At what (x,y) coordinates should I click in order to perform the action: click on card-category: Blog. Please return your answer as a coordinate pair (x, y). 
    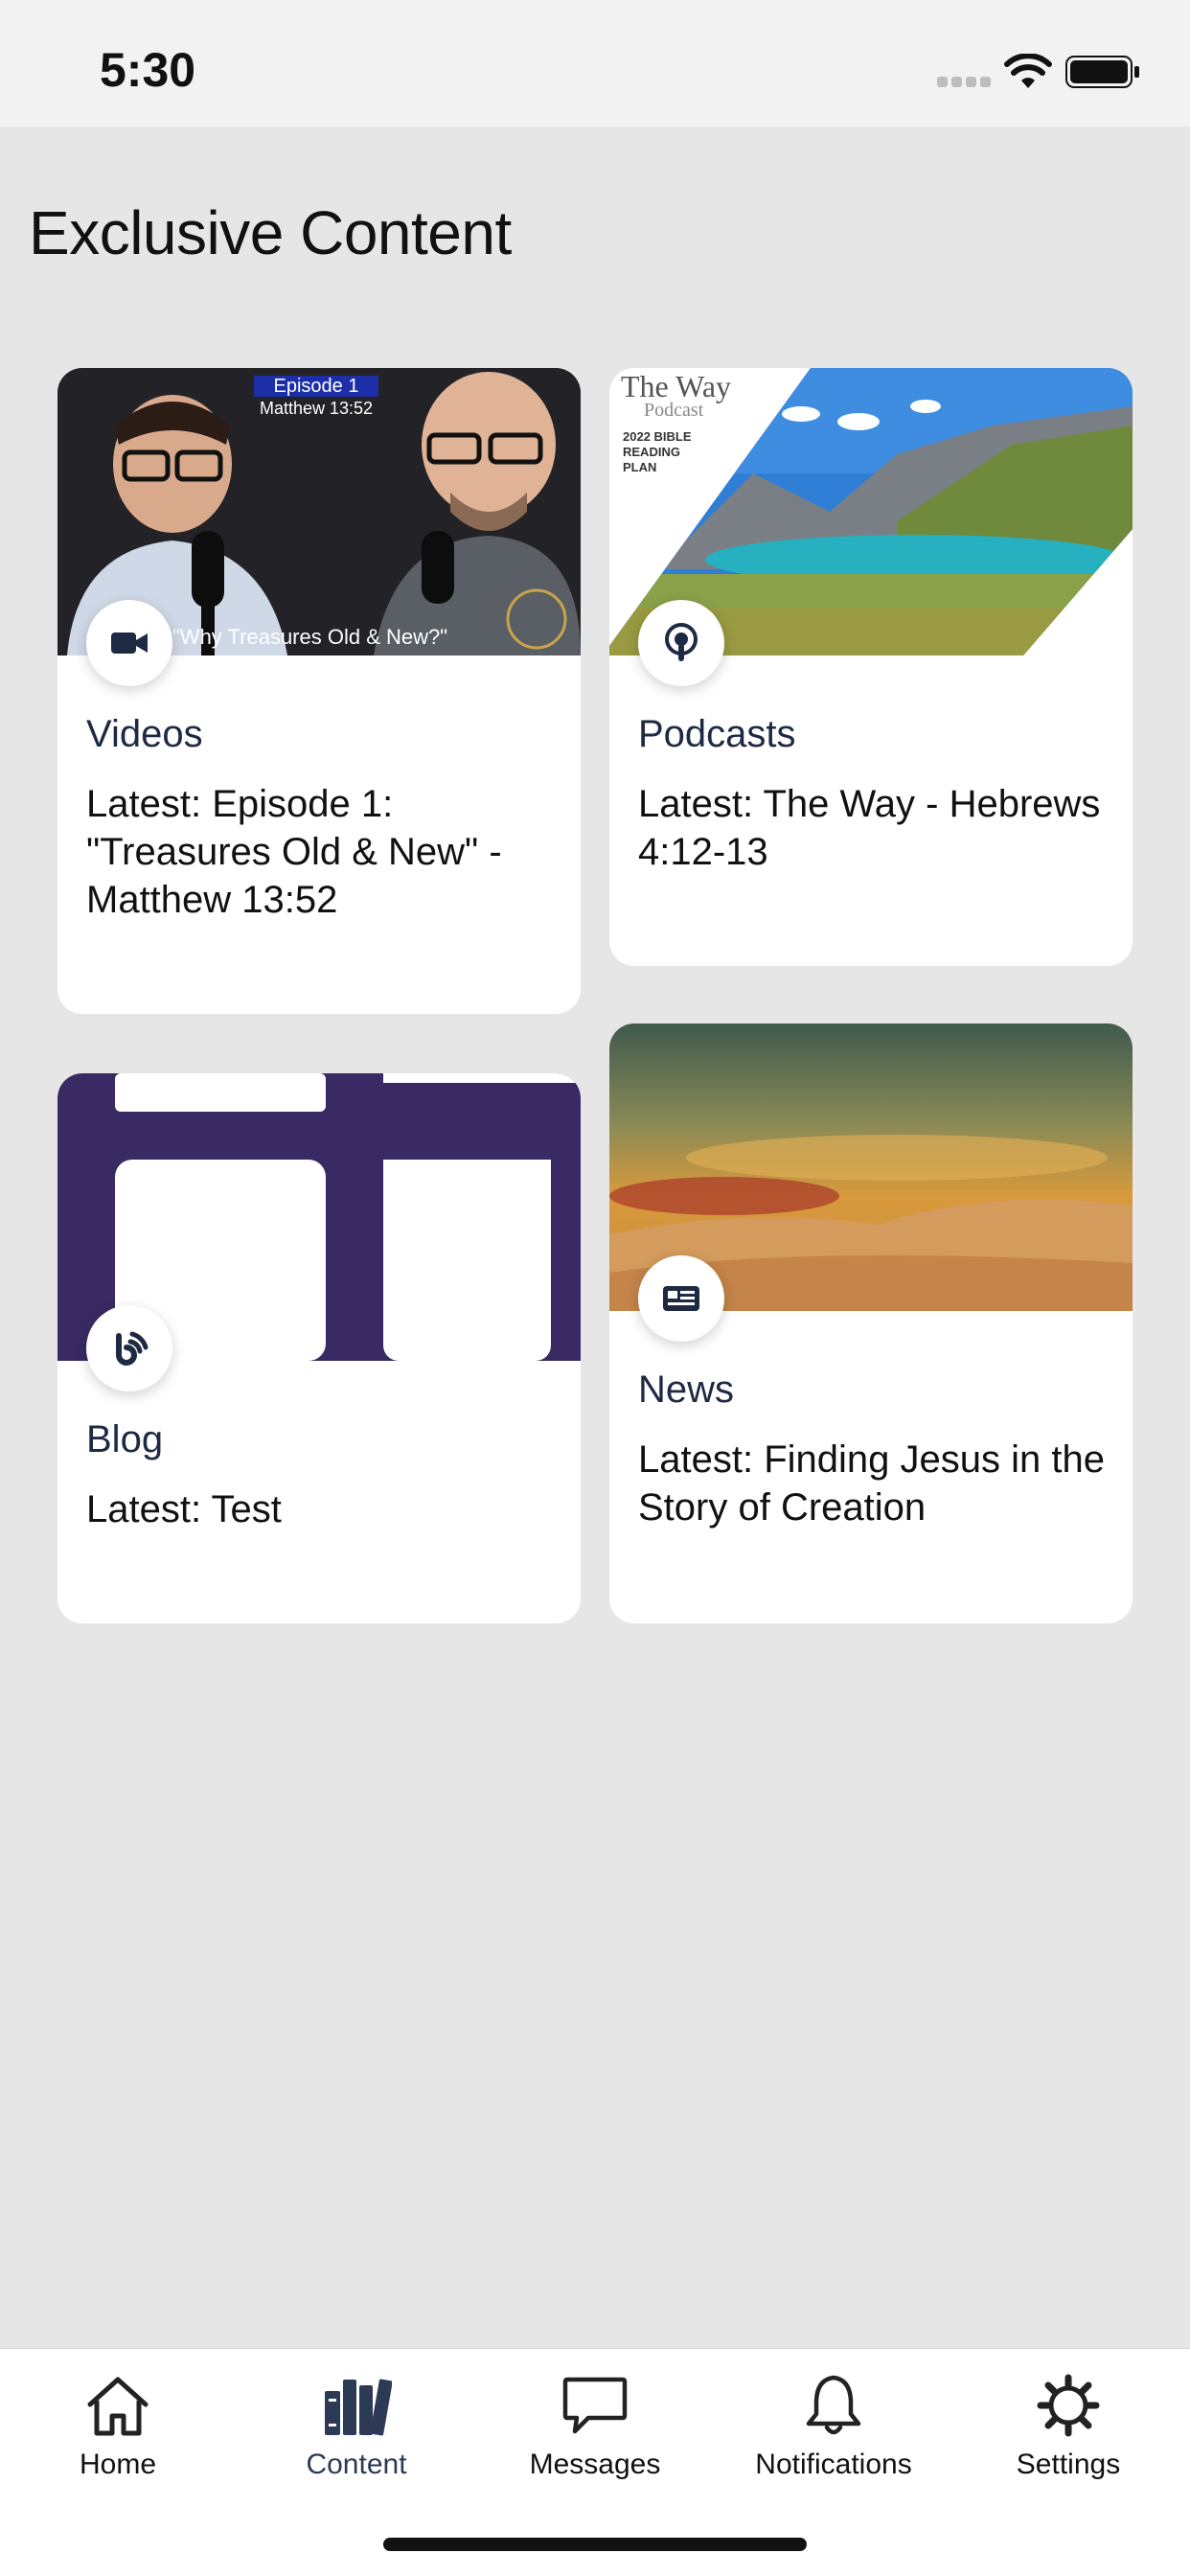
    Looking at the image, I should click on (125, 1439).